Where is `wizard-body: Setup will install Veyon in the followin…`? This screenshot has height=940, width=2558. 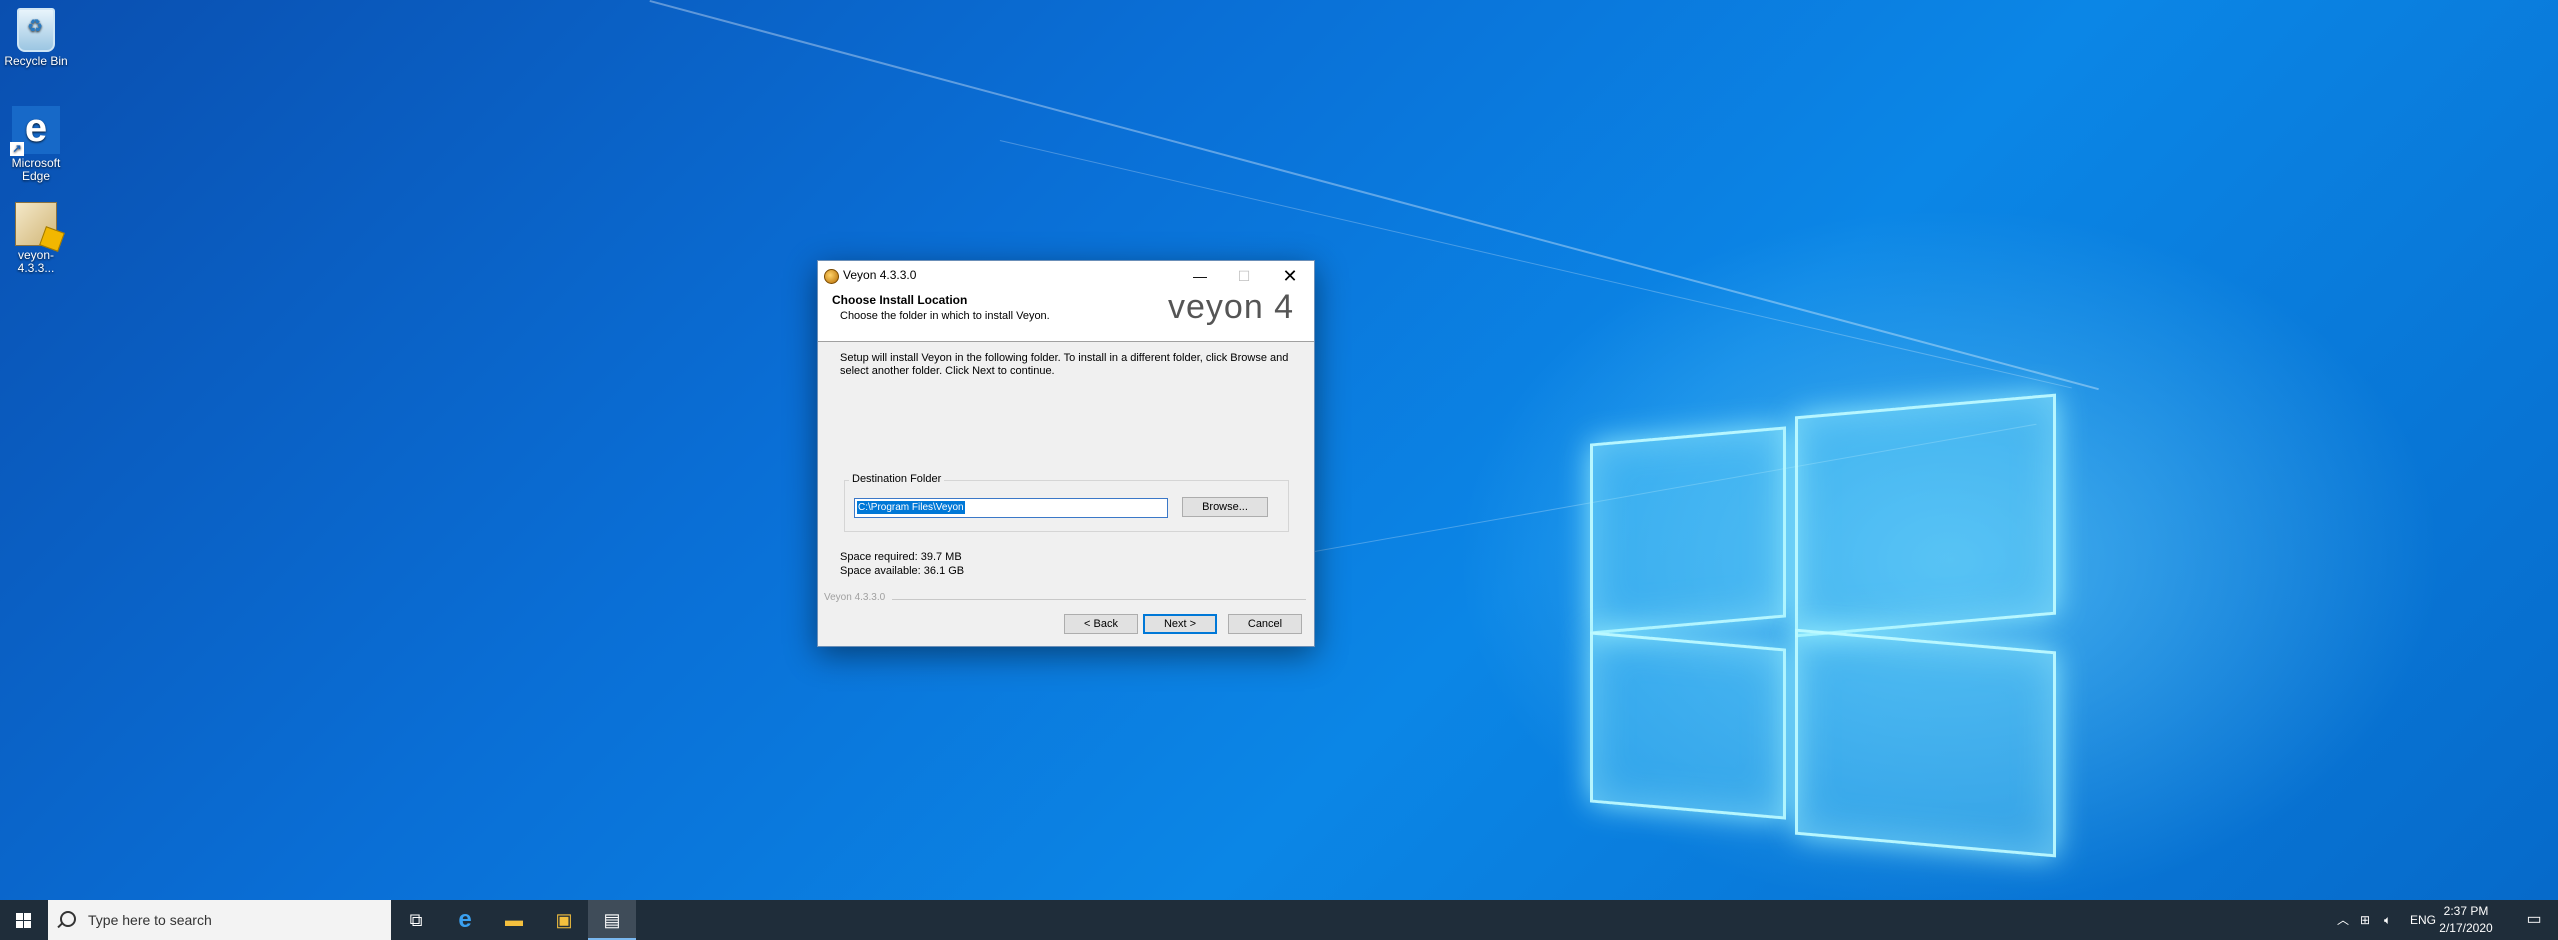
wizard-body: Setup will install Veyon in the followin… is located at coordinates (1066, 493).